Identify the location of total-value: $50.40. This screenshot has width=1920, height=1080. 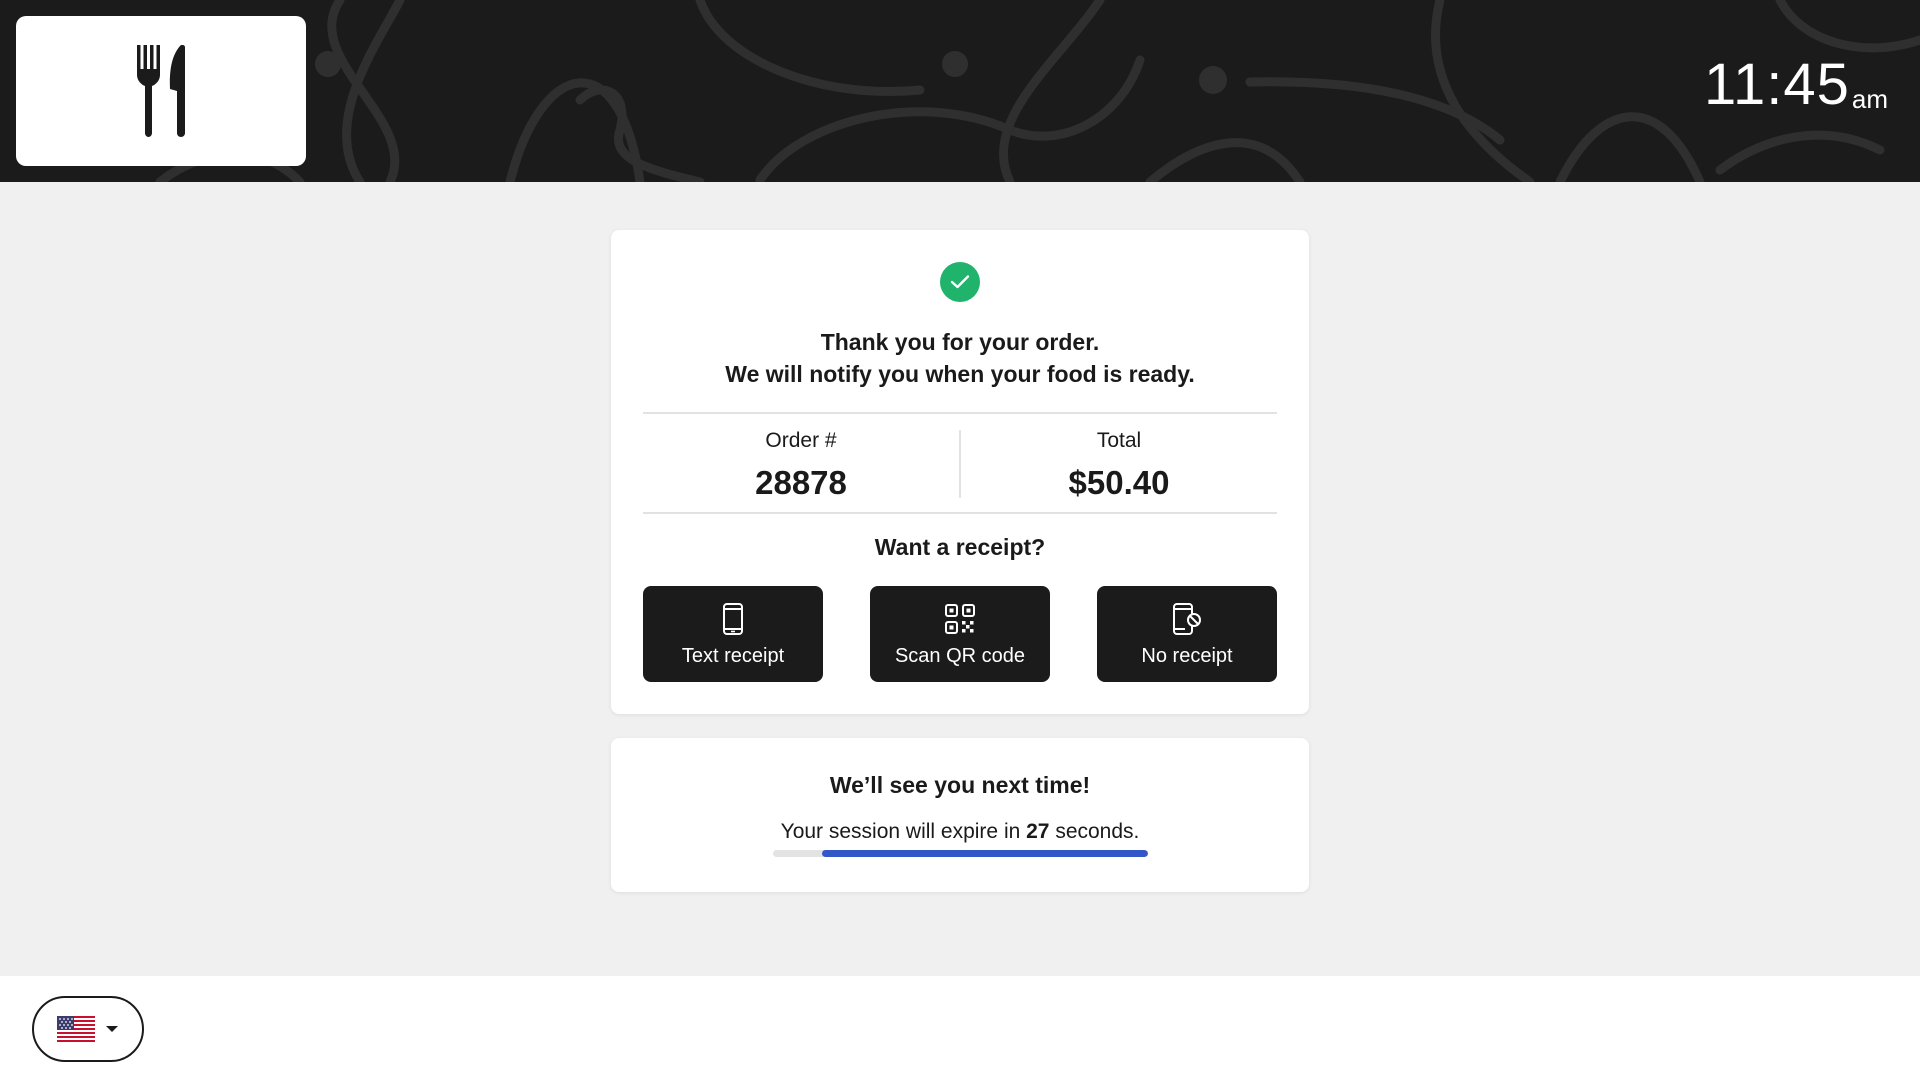
(1119, 482).